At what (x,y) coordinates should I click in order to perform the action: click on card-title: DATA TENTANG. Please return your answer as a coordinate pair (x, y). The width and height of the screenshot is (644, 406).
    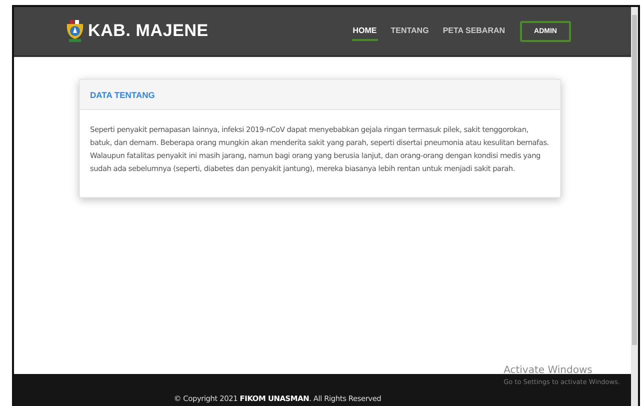
    Looking at the image, I should click on (122, 95).